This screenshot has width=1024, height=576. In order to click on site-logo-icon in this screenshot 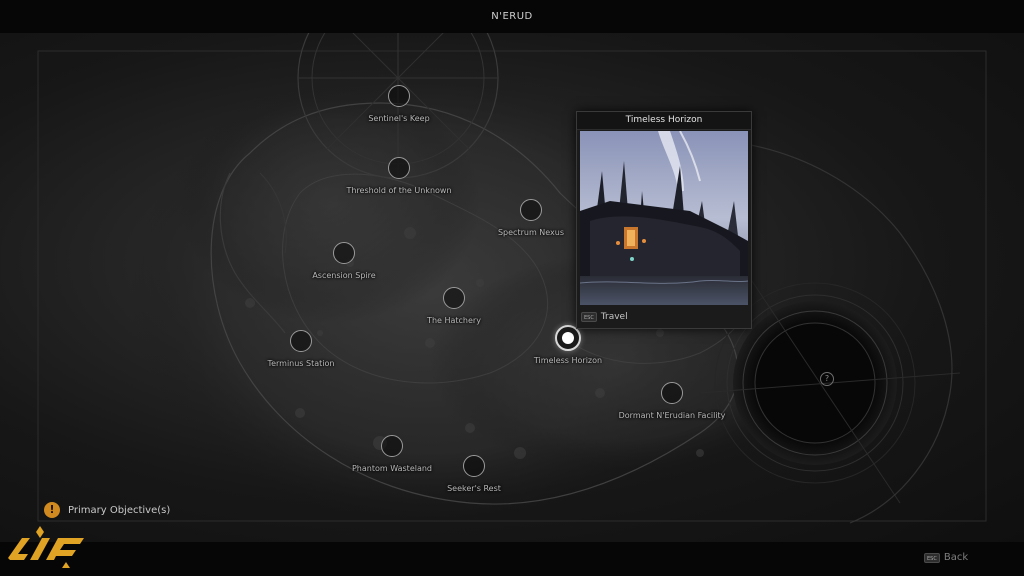, I will do `click(46, 547)`.